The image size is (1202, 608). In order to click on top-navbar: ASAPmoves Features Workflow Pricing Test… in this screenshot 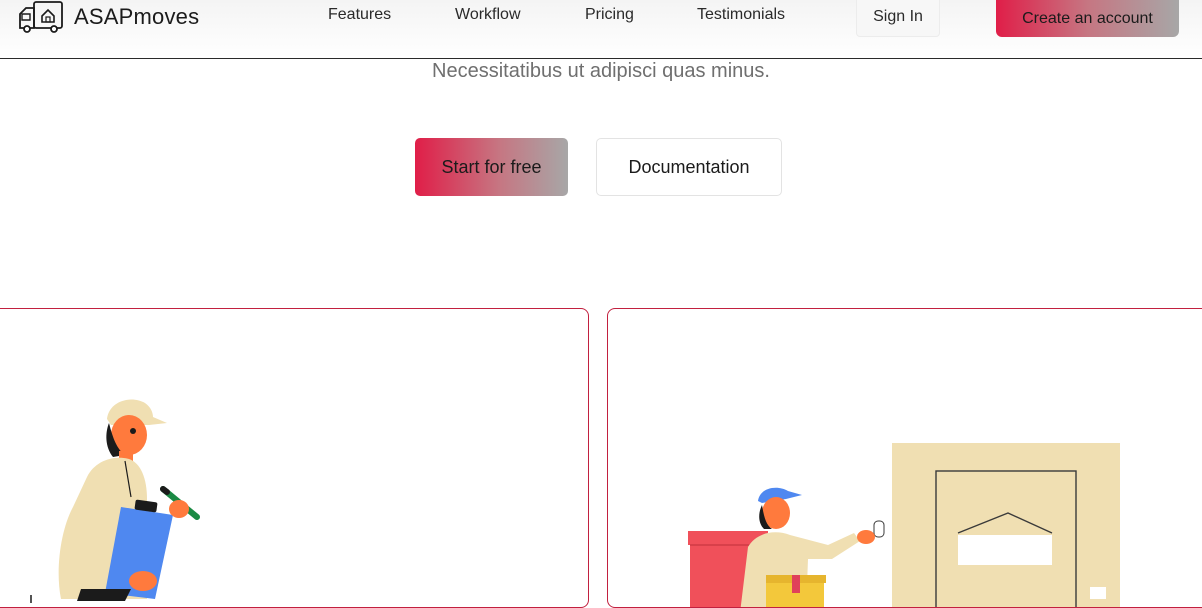, I will do `click(601, 29)`.